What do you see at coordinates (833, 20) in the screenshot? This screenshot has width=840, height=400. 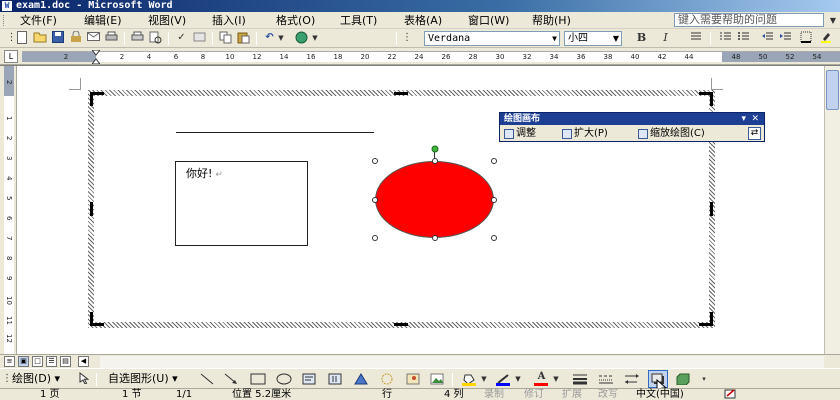 I see `help-dropdown-arrow-icon: ▼` at bounding box center [833, 20].